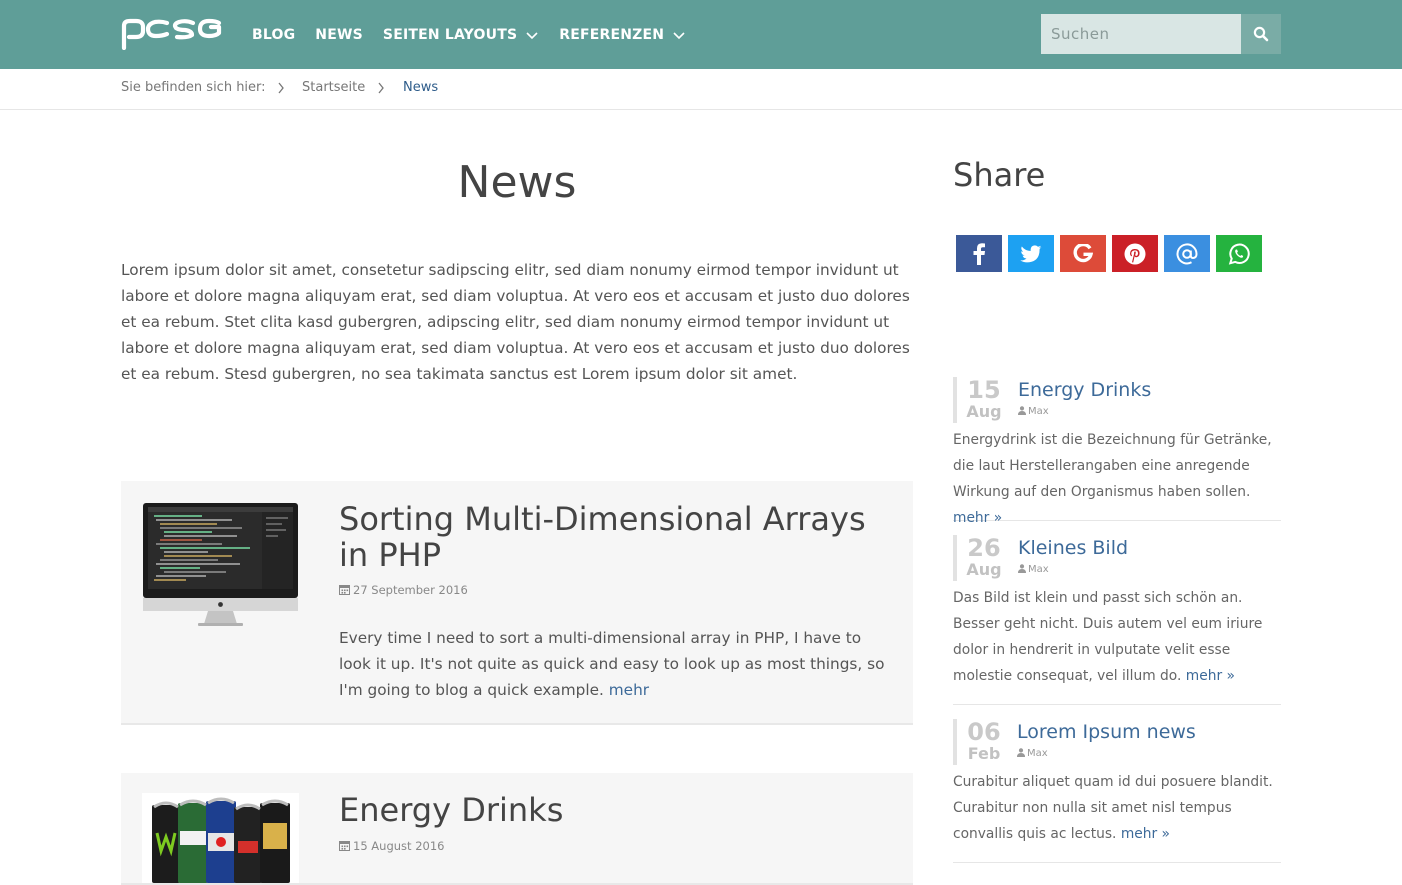  What do you see at coordinates (399, 846) in the screenshot?
I see `post-date-text: 15 August 2016` at bounding box center [399, 846].